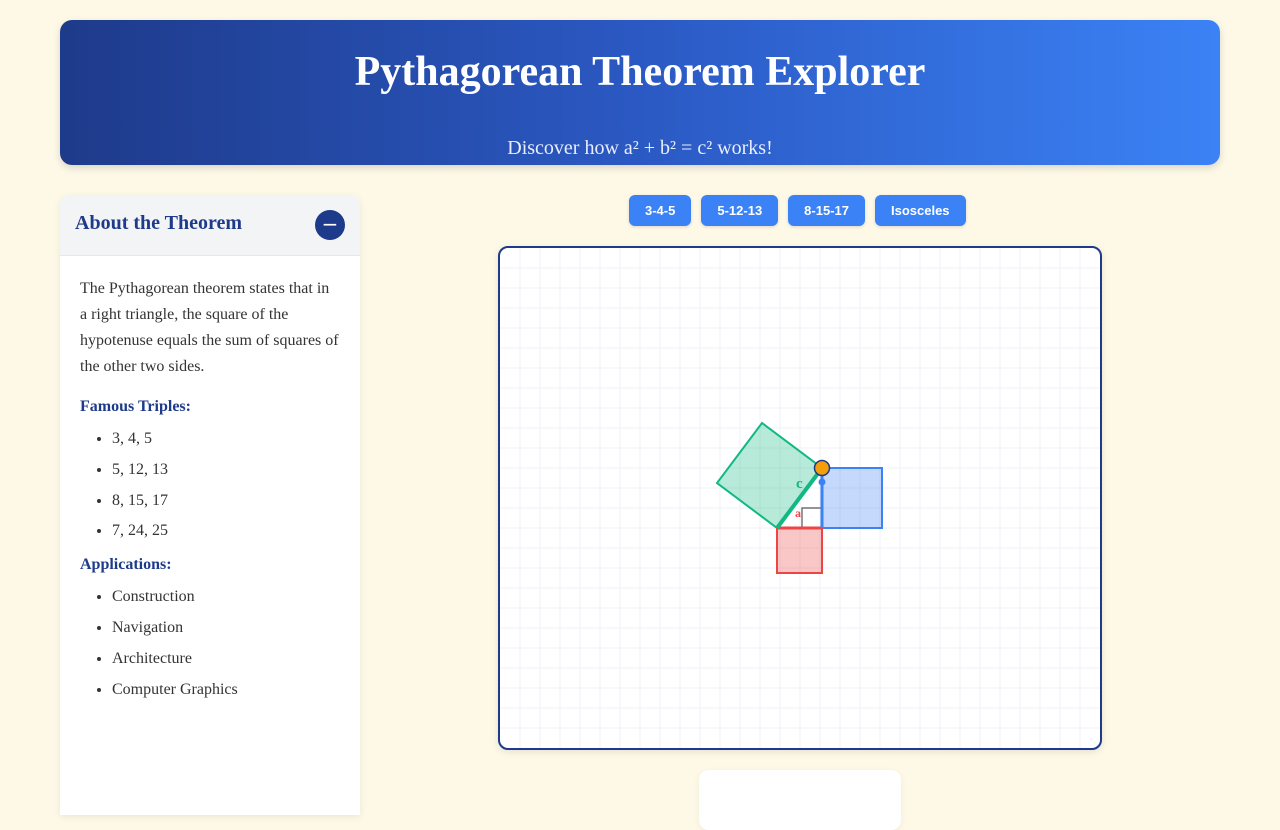  What do you see at coordinates (660, 210) in the screenshot?
I see `preset-button-3-4-5: 3-4-5` at bounding box center [660, 210].